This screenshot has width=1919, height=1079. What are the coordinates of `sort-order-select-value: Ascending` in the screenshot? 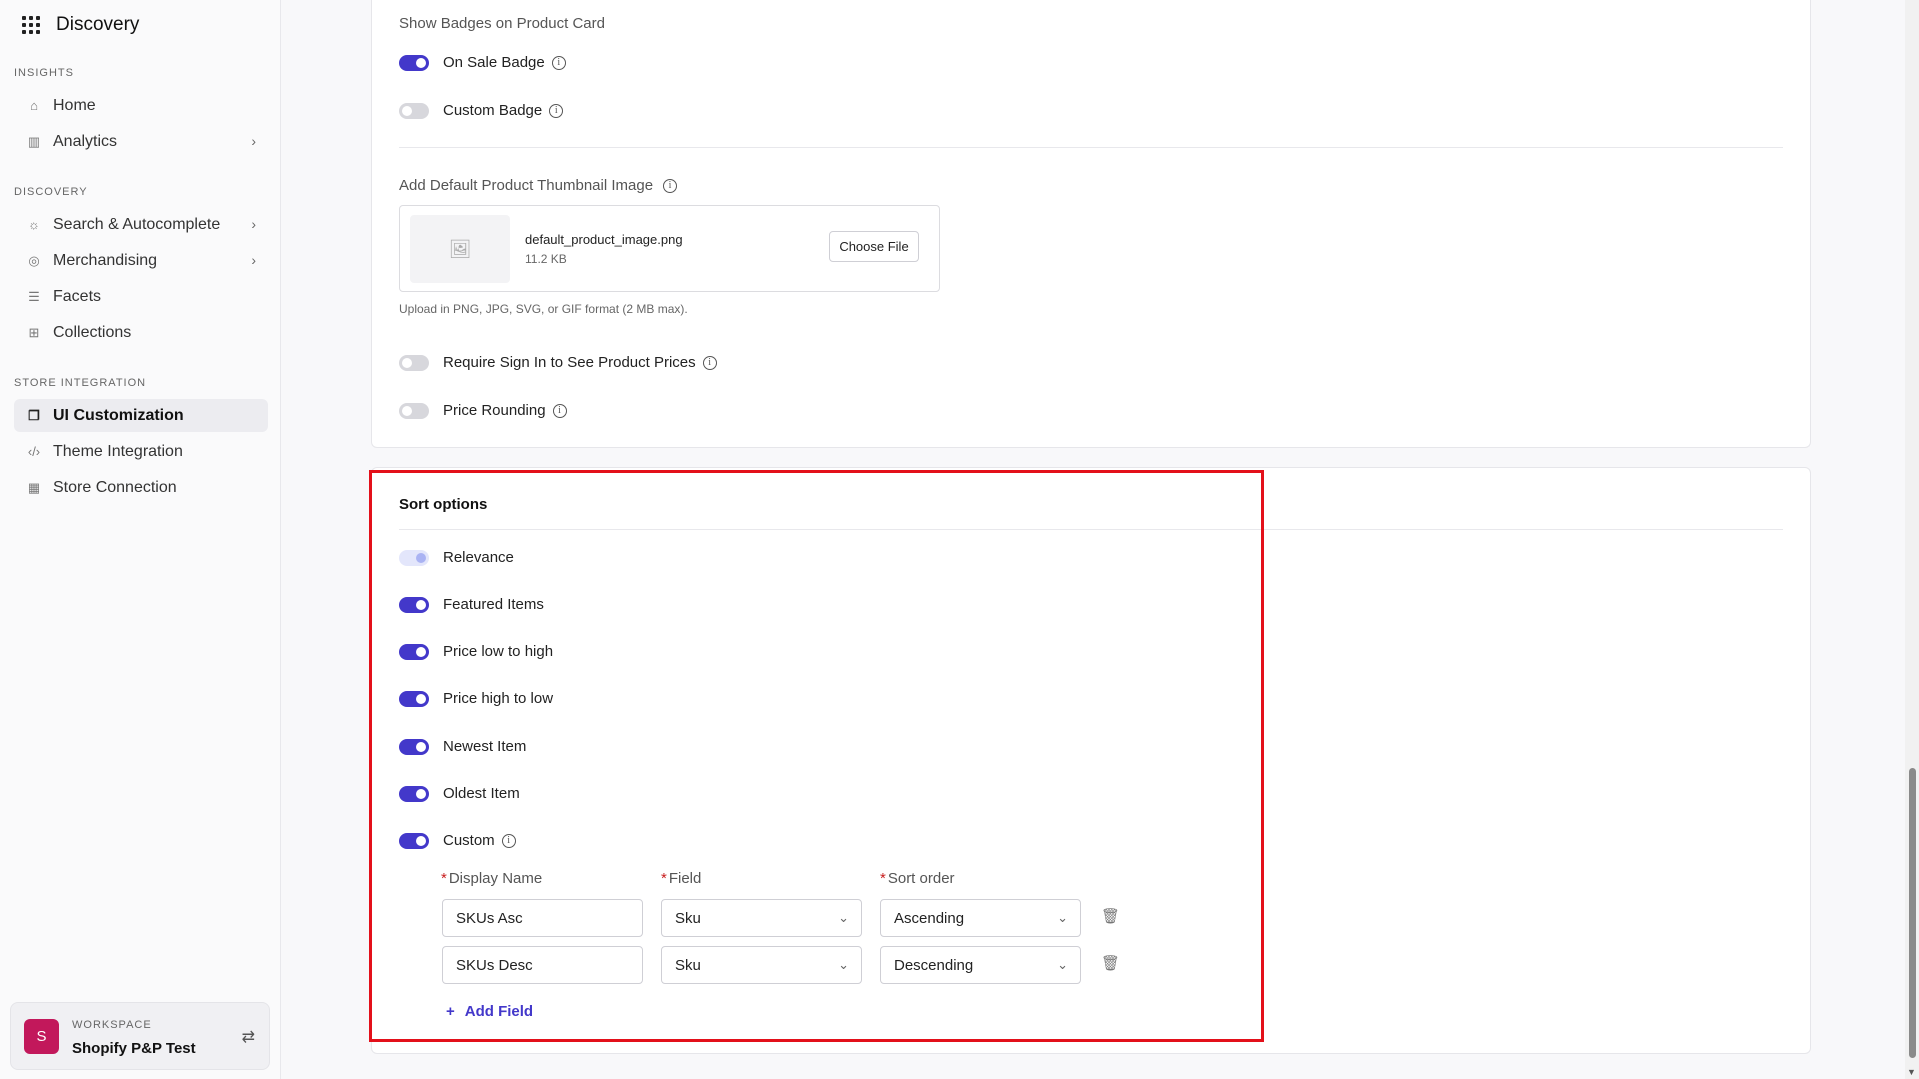 It's located at (929, 918).